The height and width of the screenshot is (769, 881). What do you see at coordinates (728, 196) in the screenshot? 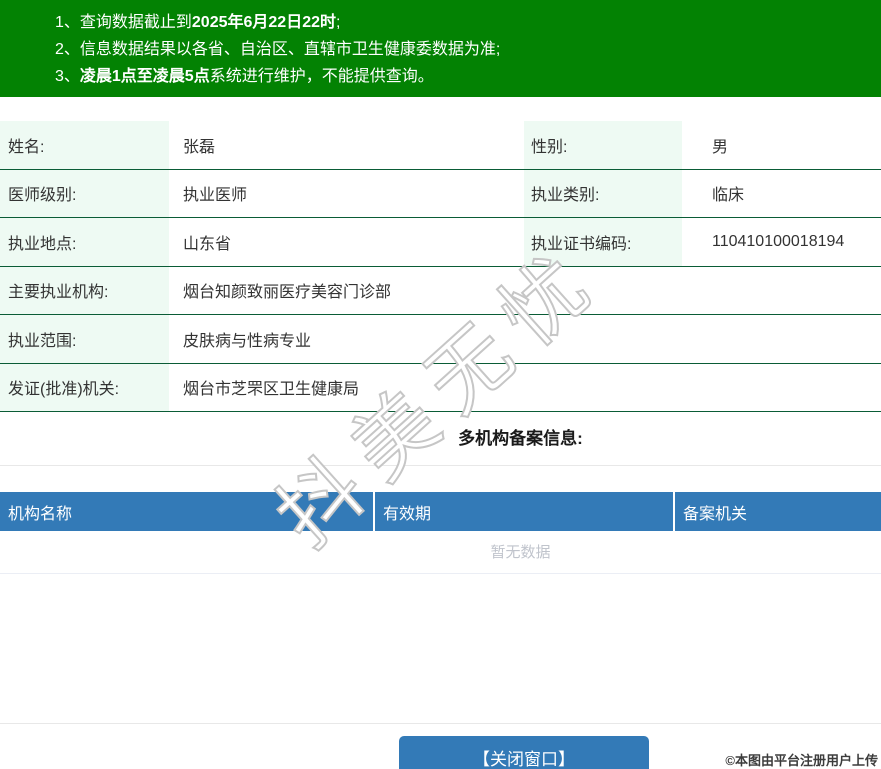
I see `practice-category-value: 临床` at bounding box center [728, 196].